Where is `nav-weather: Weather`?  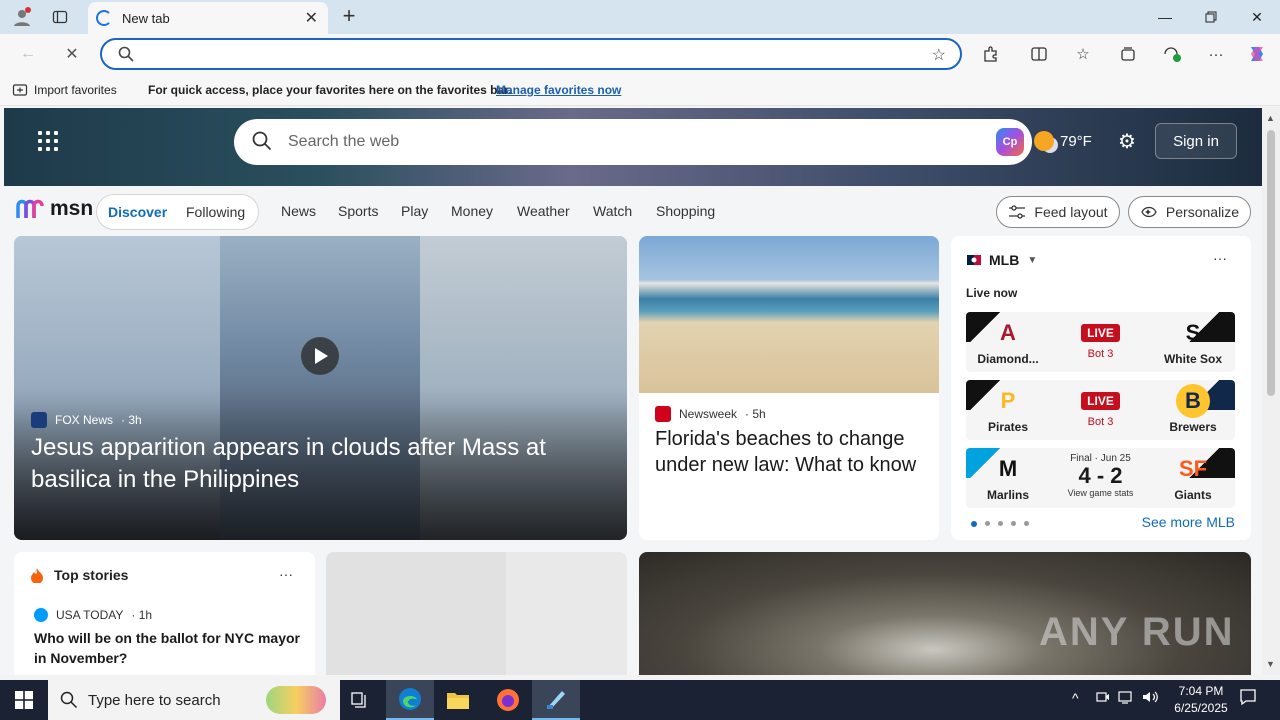 nav-weather: Weather is located at coordinates (543, 211).